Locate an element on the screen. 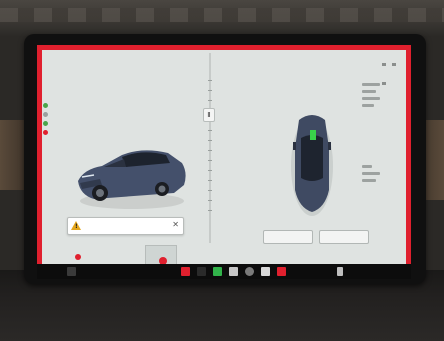  car-icon is located at coordinates (71, 271).